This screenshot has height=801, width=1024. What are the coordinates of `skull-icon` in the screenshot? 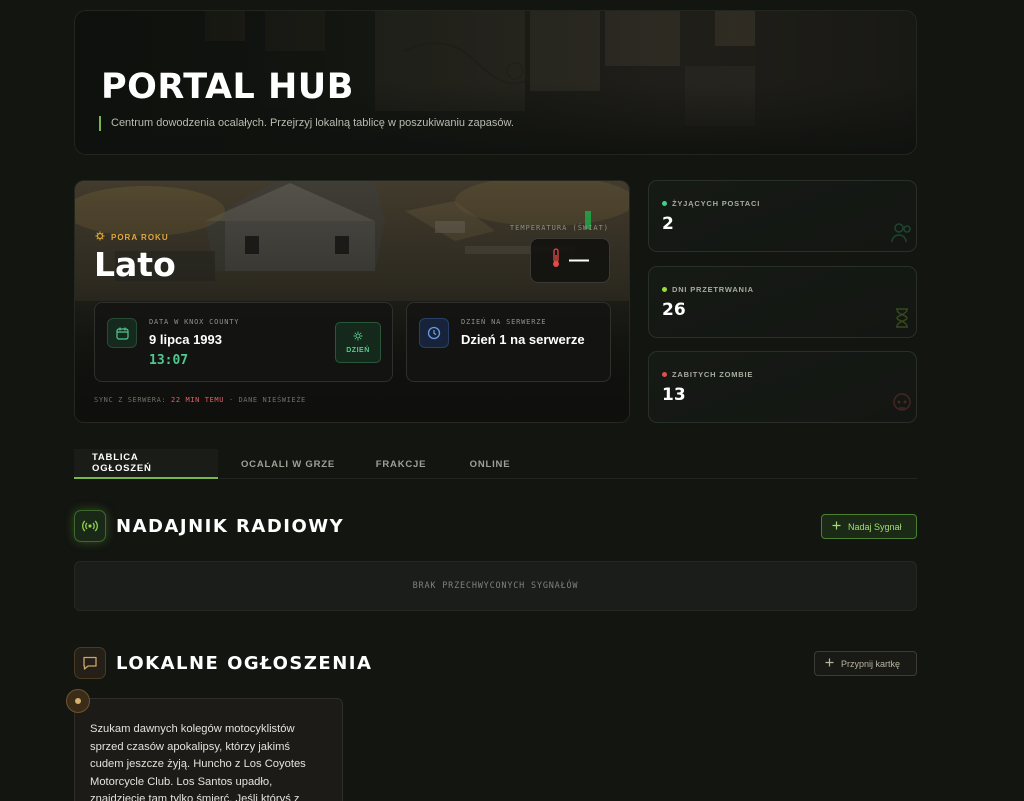 It's located at (902, 405).